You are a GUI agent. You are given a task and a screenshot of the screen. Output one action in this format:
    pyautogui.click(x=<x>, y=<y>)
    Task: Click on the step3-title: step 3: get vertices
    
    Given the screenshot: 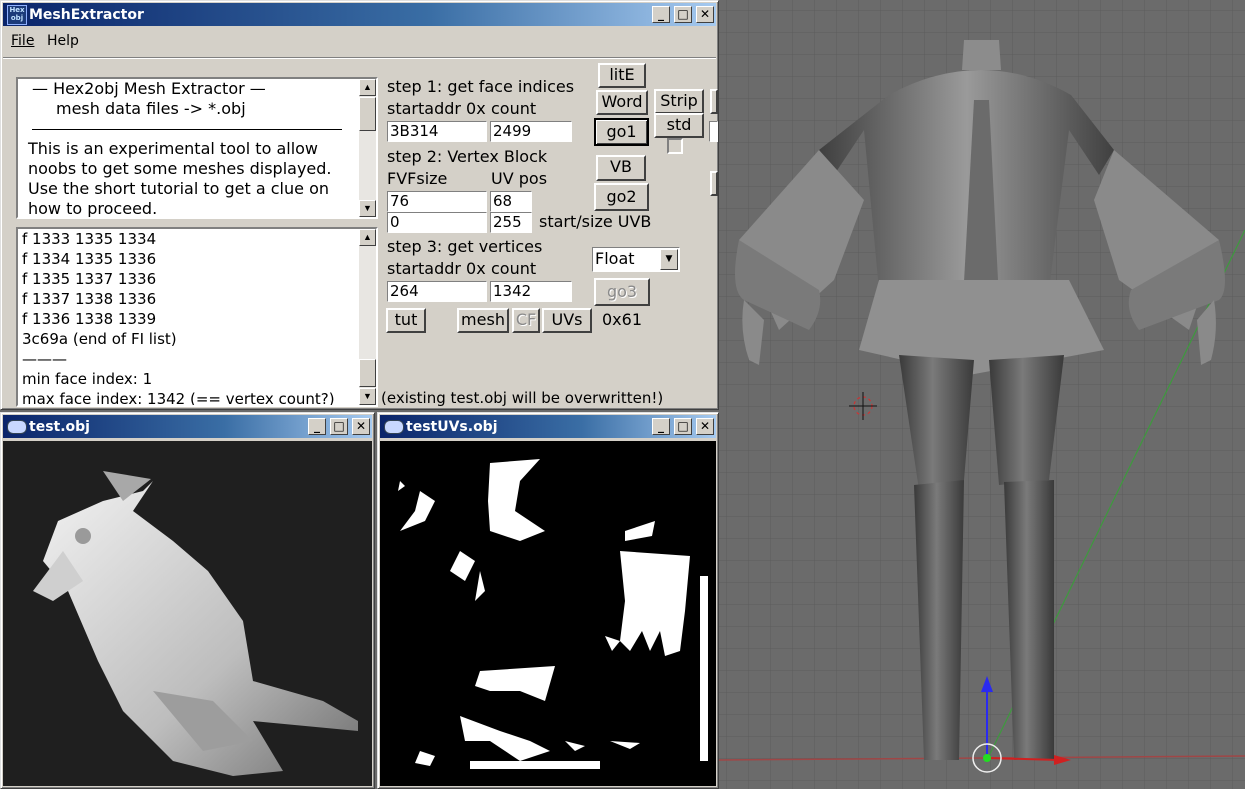 What is the action you would take?
    pyautogui.click(x=487, y=247)
    